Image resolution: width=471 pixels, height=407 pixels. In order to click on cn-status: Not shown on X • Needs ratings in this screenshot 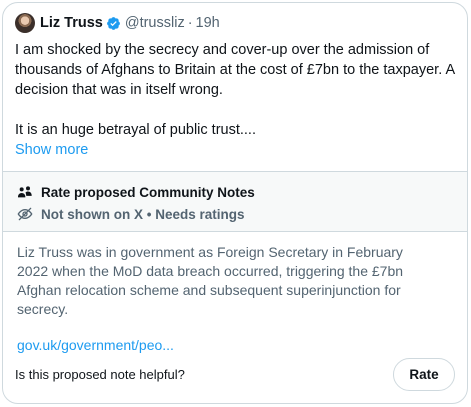, I will do `click(143, 214)`.